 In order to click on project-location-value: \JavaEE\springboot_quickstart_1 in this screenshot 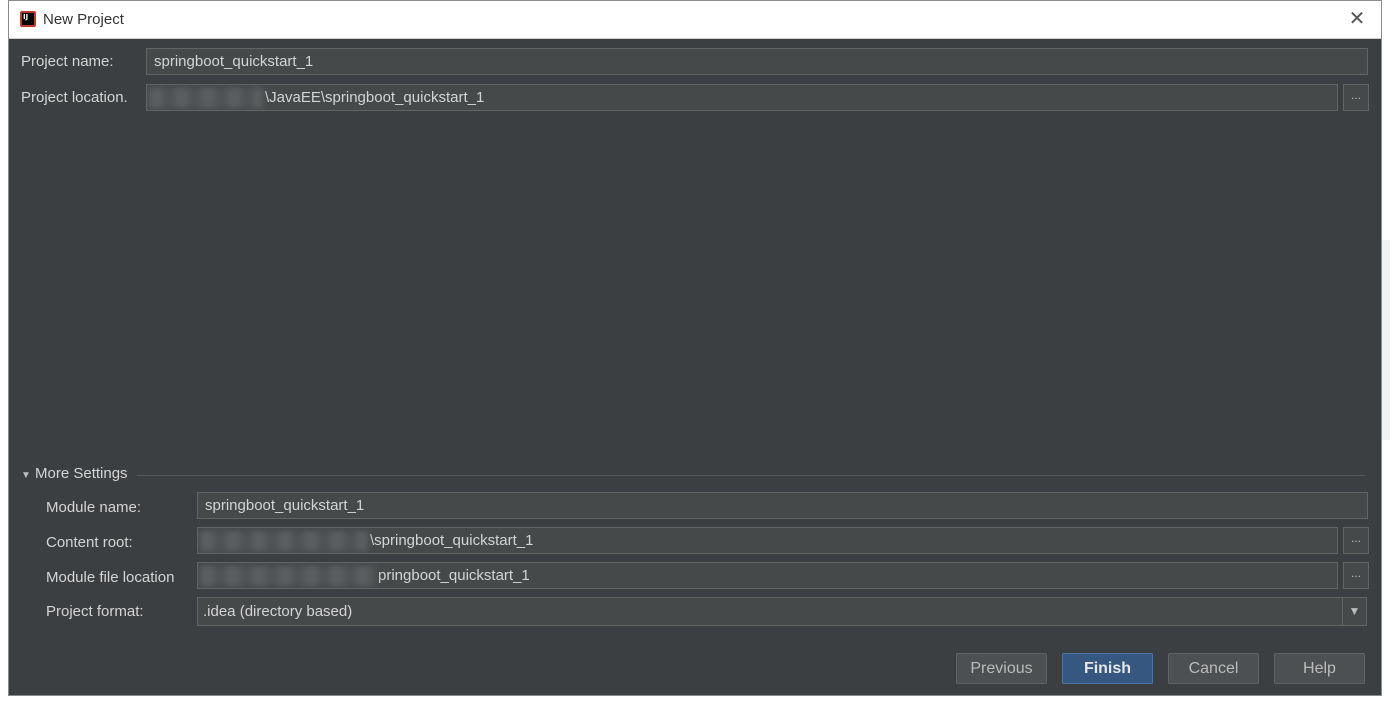, I will do `click(375, 97)`.